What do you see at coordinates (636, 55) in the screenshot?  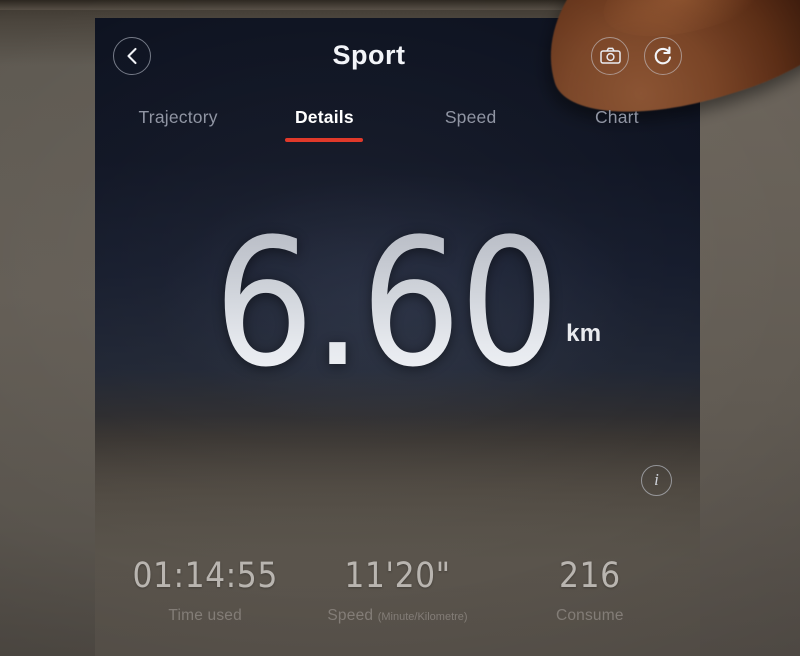 I see `app-bar-actions` at bounding box center [636, 55].